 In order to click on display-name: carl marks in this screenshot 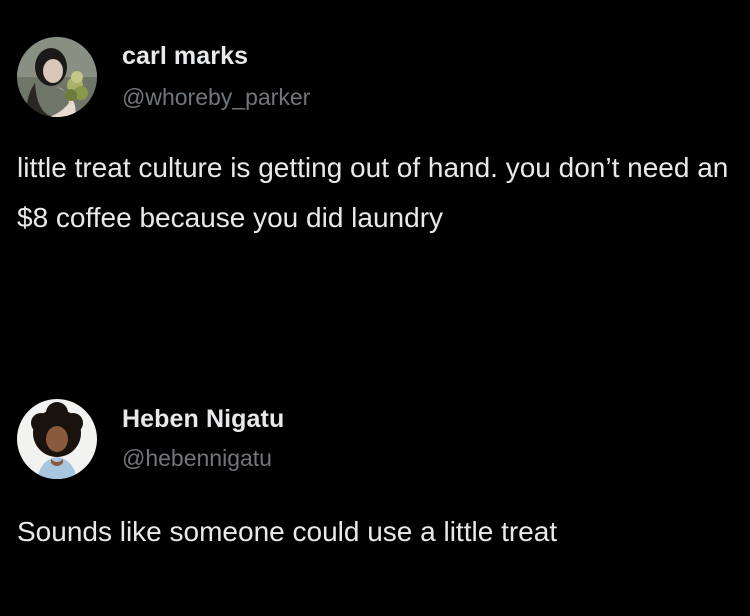, I will do `click(185, 56)`.